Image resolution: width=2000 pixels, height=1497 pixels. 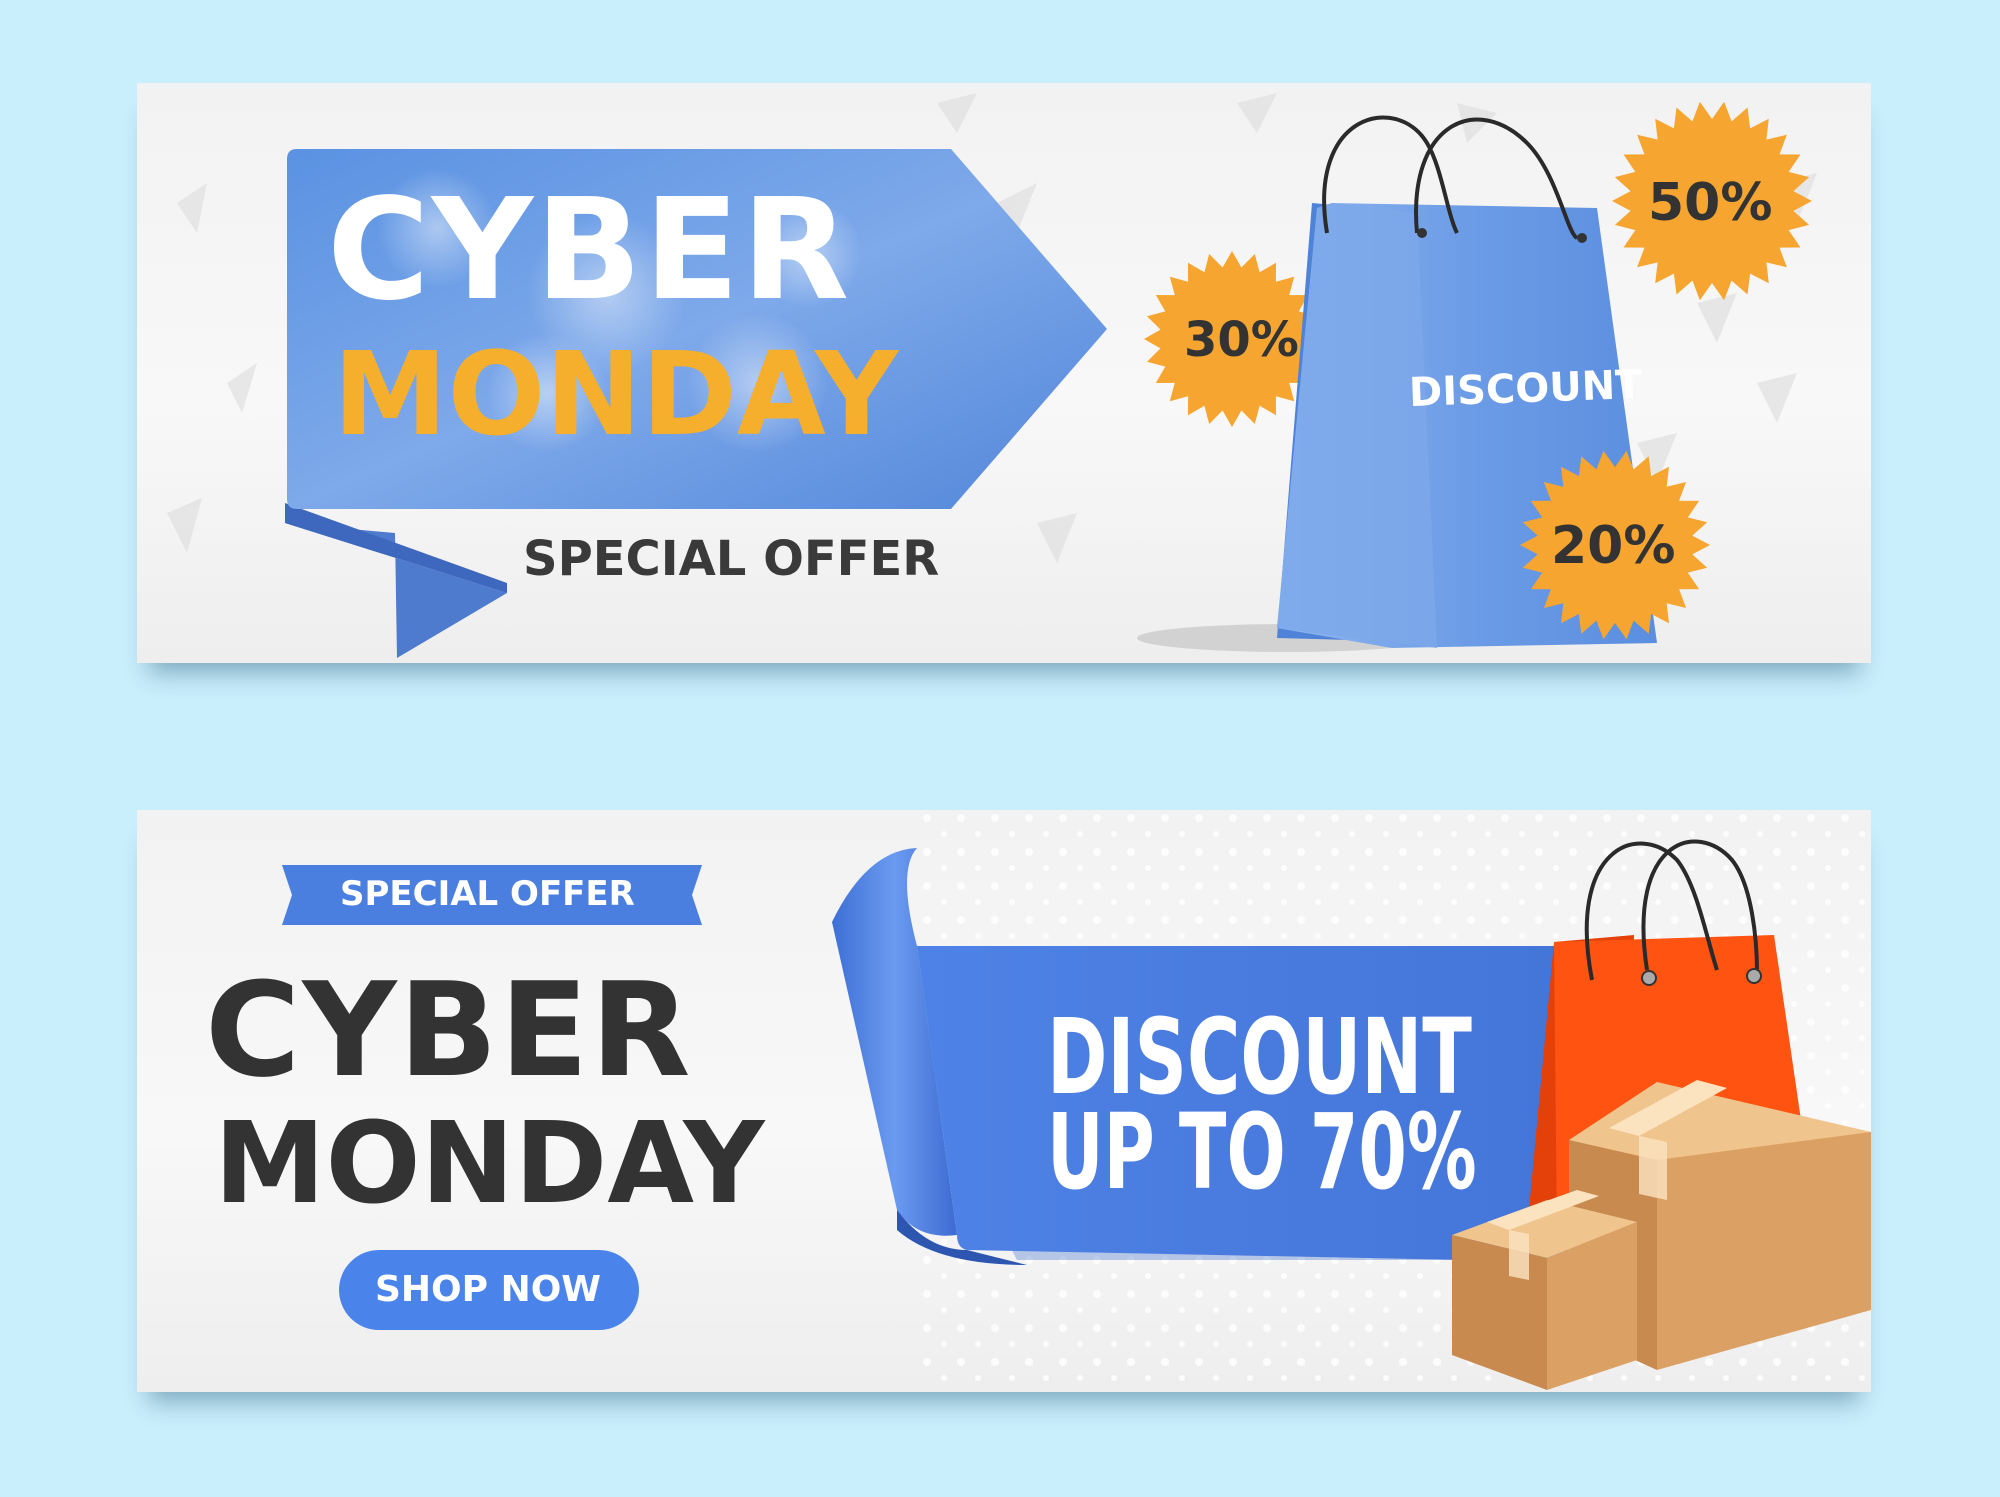 What do you see at coordinates (616, 395) in the screenshot?
I see `title-monday: MONDAY` at bounding box center [616, 395].